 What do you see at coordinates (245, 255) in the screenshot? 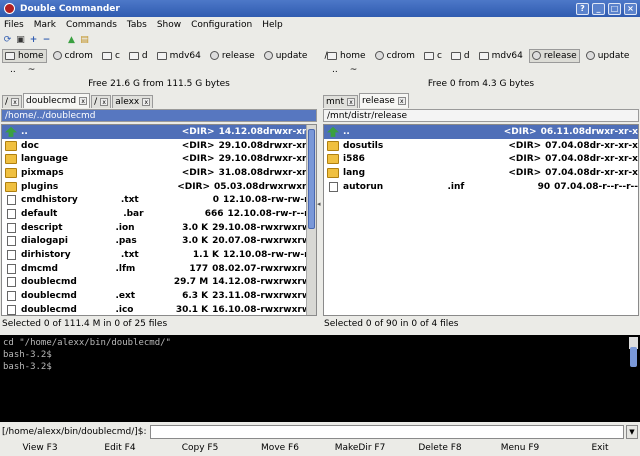
I see `file-date: 12.10.08` at bounding box center [245, 255].